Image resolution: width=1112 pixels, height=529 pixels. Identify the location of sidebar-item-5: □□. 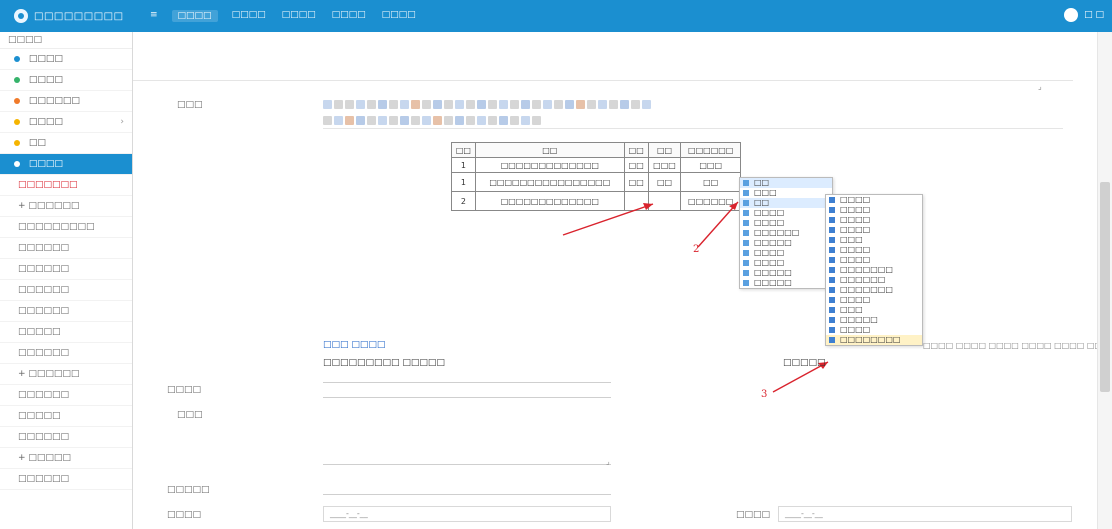
(66, 143).